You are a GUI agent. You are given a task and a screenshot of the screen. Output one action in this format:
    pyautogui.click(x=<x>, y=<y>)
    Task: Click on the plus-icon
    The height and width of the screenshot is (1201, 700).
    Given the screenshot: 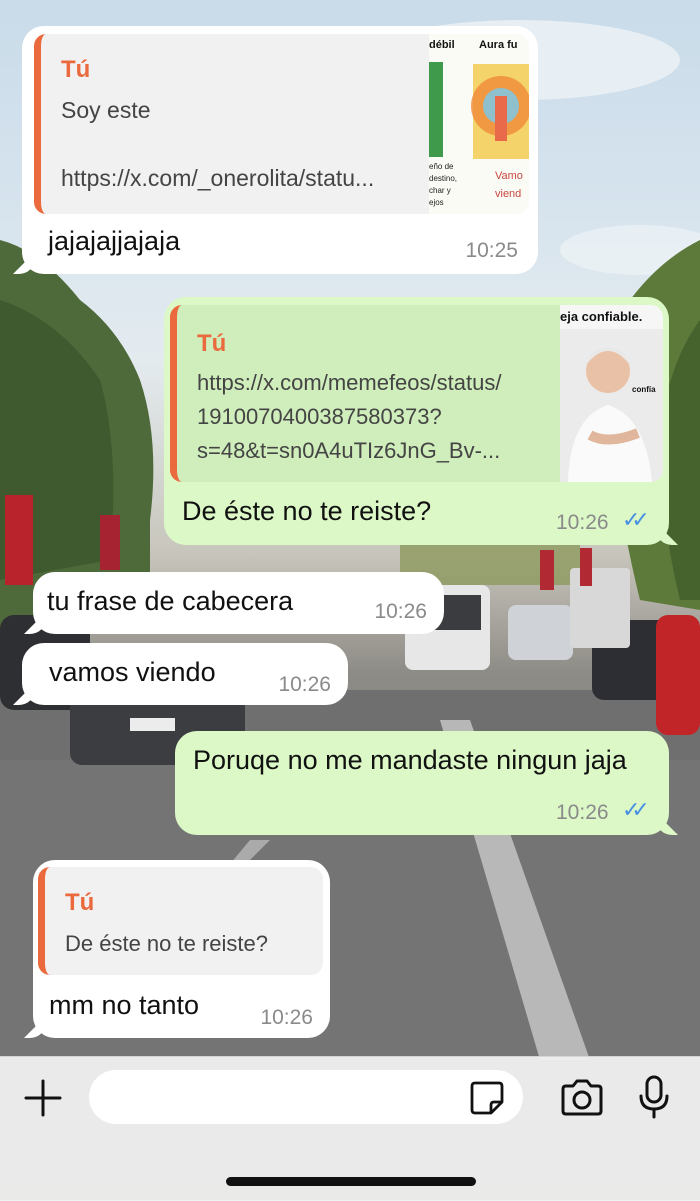 What is the action you would take?
    pyautogui.click(x=43, y=1098)
    